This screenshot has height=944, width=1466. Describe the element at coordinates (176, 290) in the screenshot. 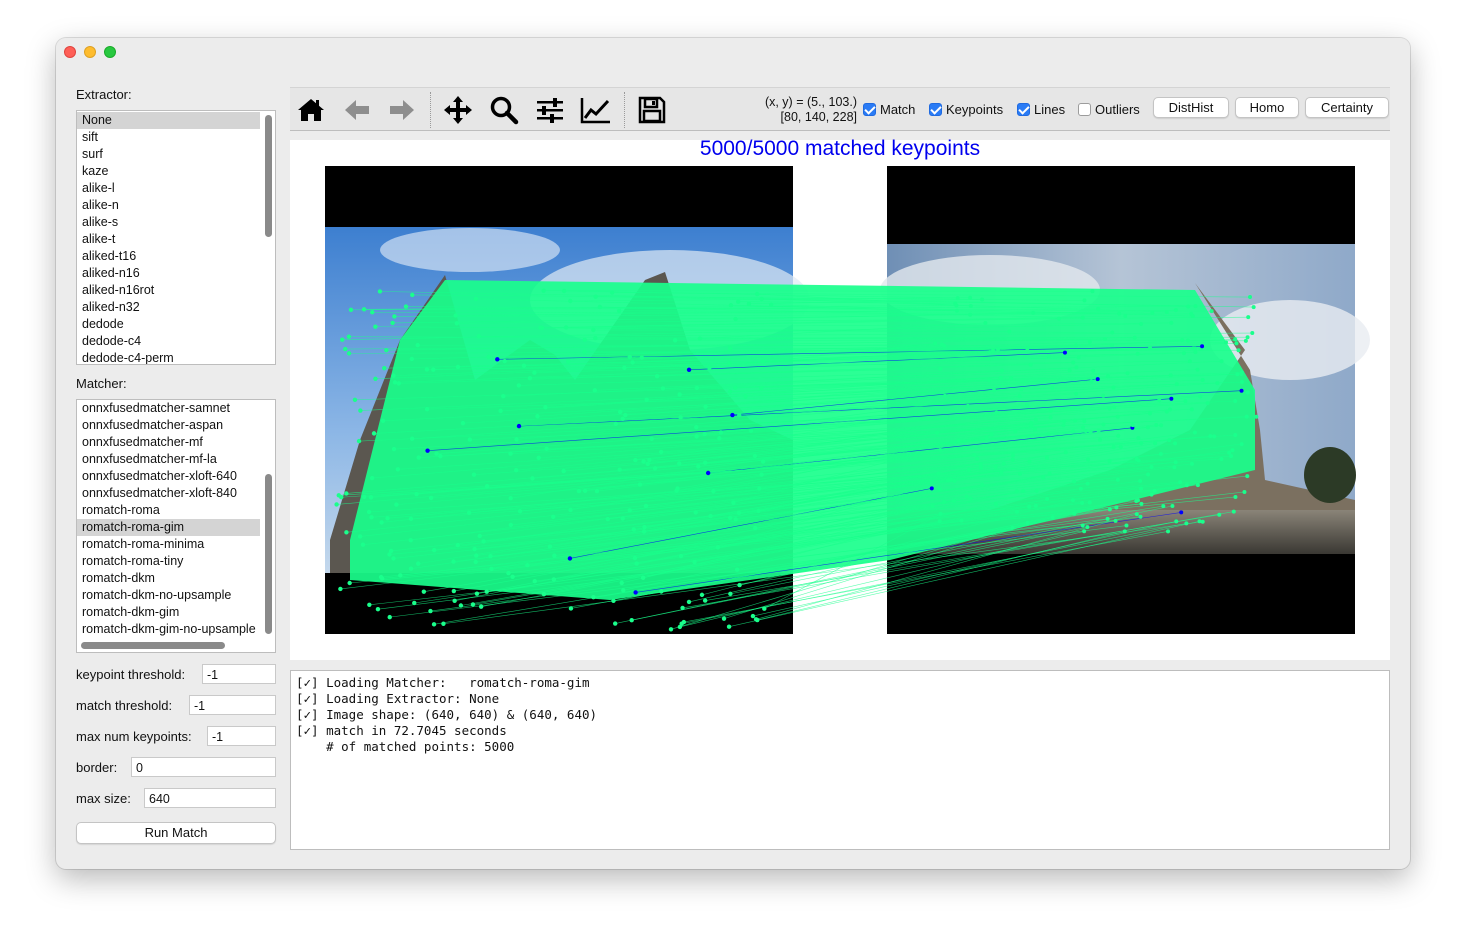

I see `extractor-list-item: aliked-n16rot` at that location.